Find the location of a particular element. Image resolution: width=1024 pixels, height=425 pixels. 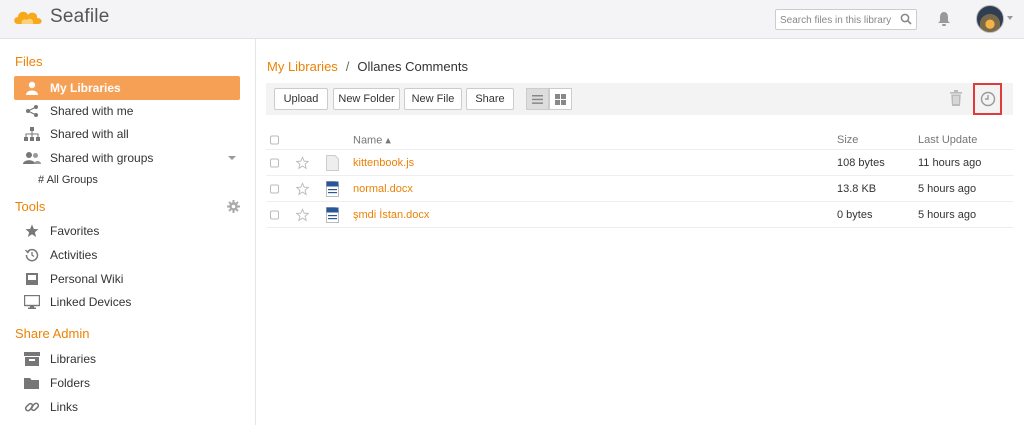

sidebar-item-label: Activities is located at coordinates (74, 255).